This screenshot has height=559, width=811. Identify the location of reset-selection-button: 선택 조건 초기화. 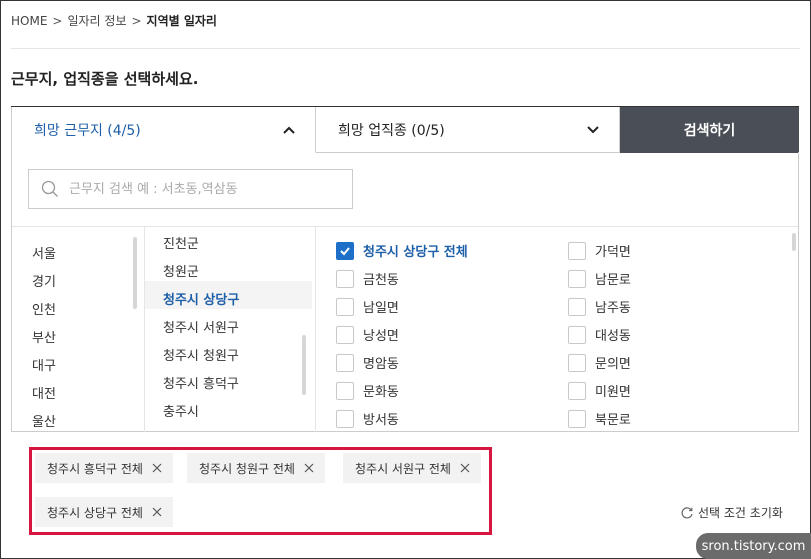
(731, 512).